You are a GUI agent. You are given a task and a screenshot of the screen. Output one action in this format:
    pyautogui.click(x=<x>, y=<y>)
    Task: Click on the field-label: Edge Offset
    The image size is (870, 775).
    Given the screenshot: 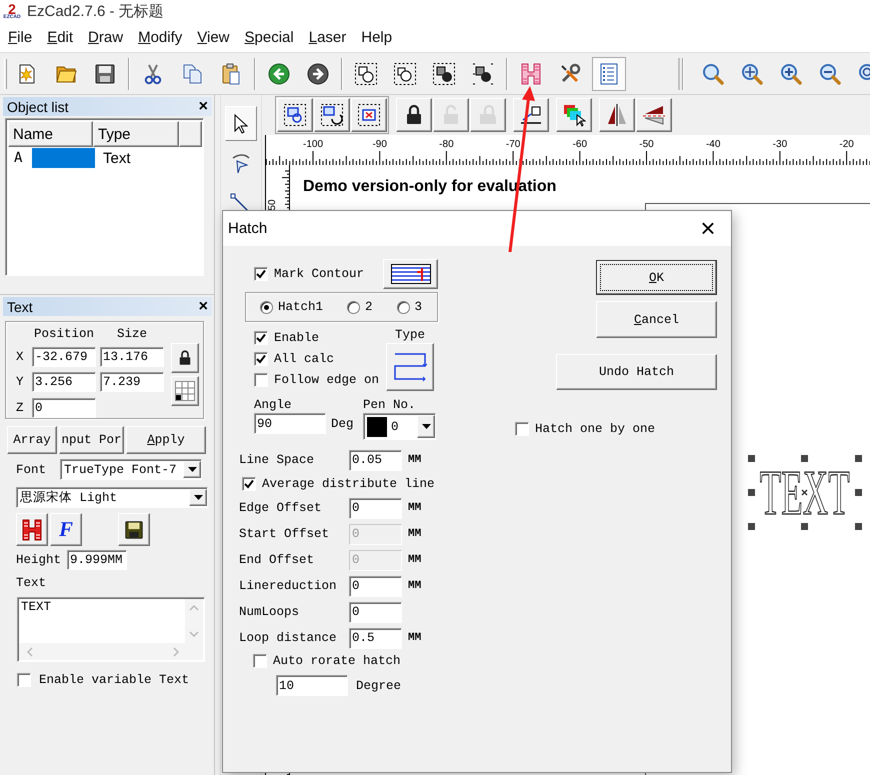 What is the action you would take?
    pyautogui.click(x=281, y=508)
    